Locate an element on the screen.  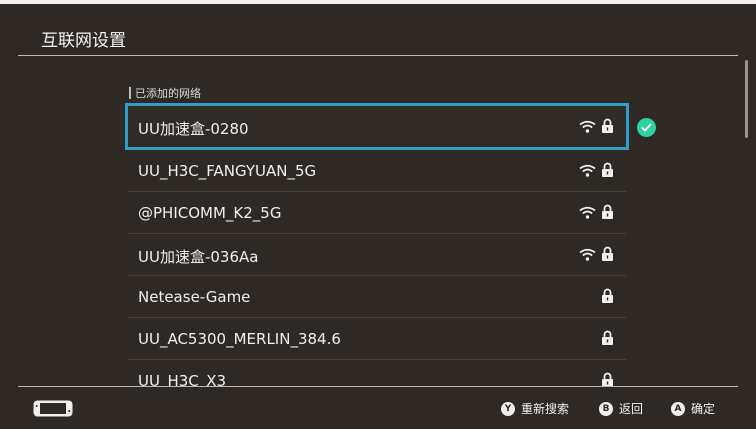
back-hint: B 返回 is located at coordinates (621, 408).